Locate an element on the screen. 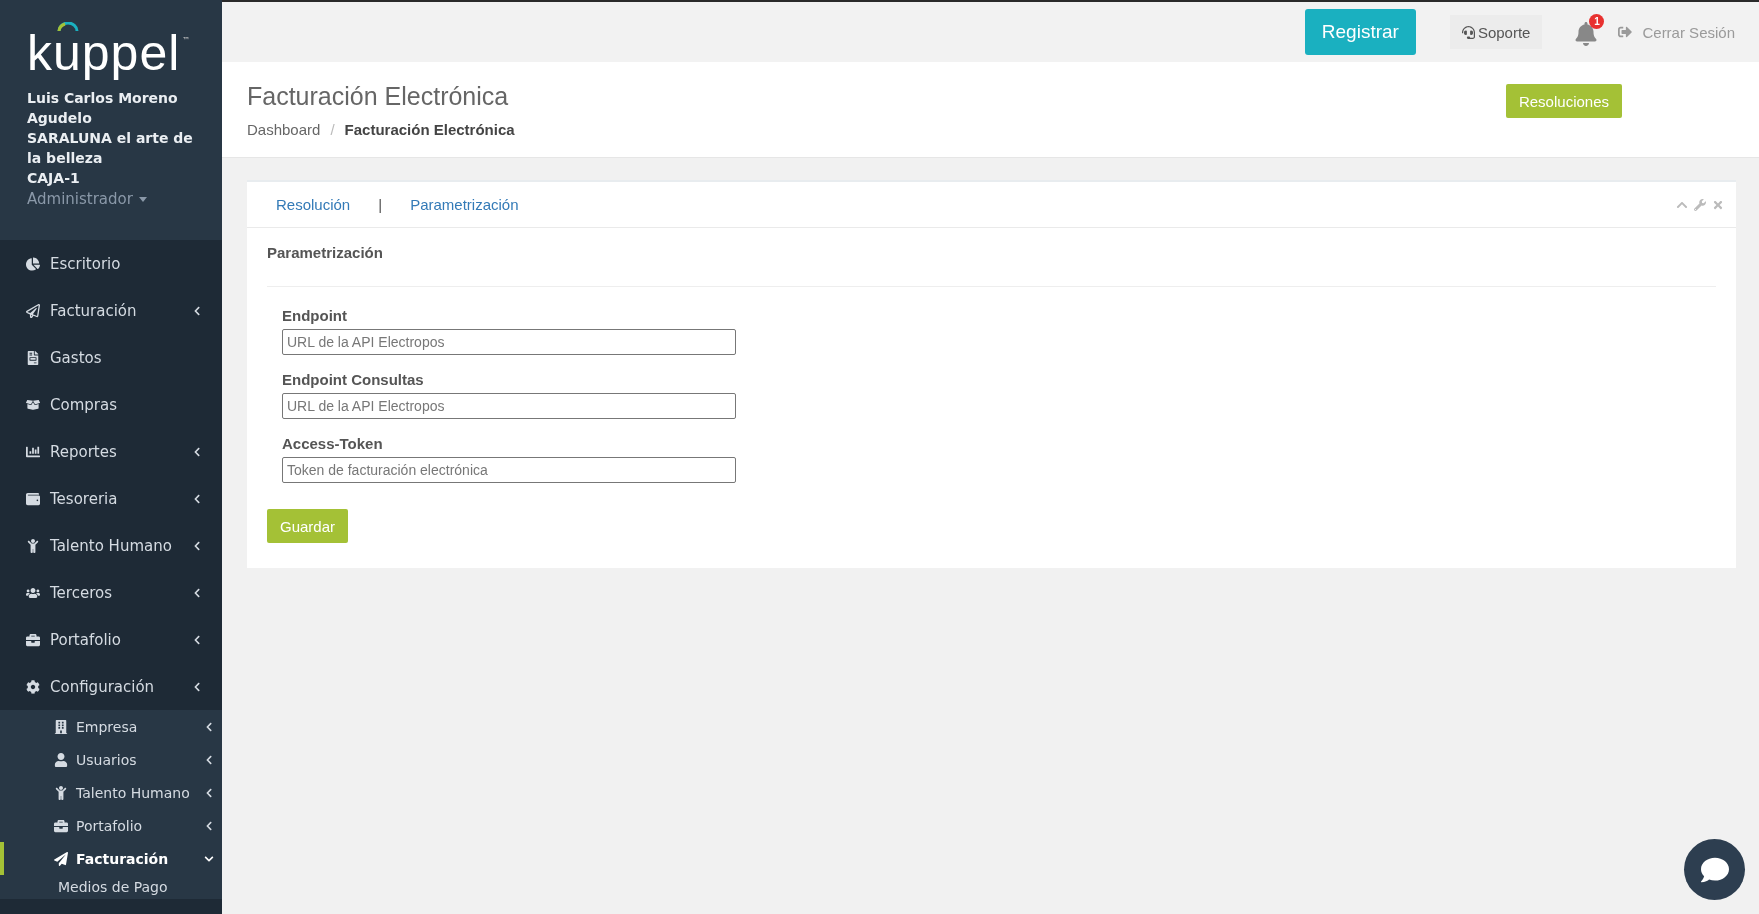  support-button: Soporte is located at coordinates (1496, 32).